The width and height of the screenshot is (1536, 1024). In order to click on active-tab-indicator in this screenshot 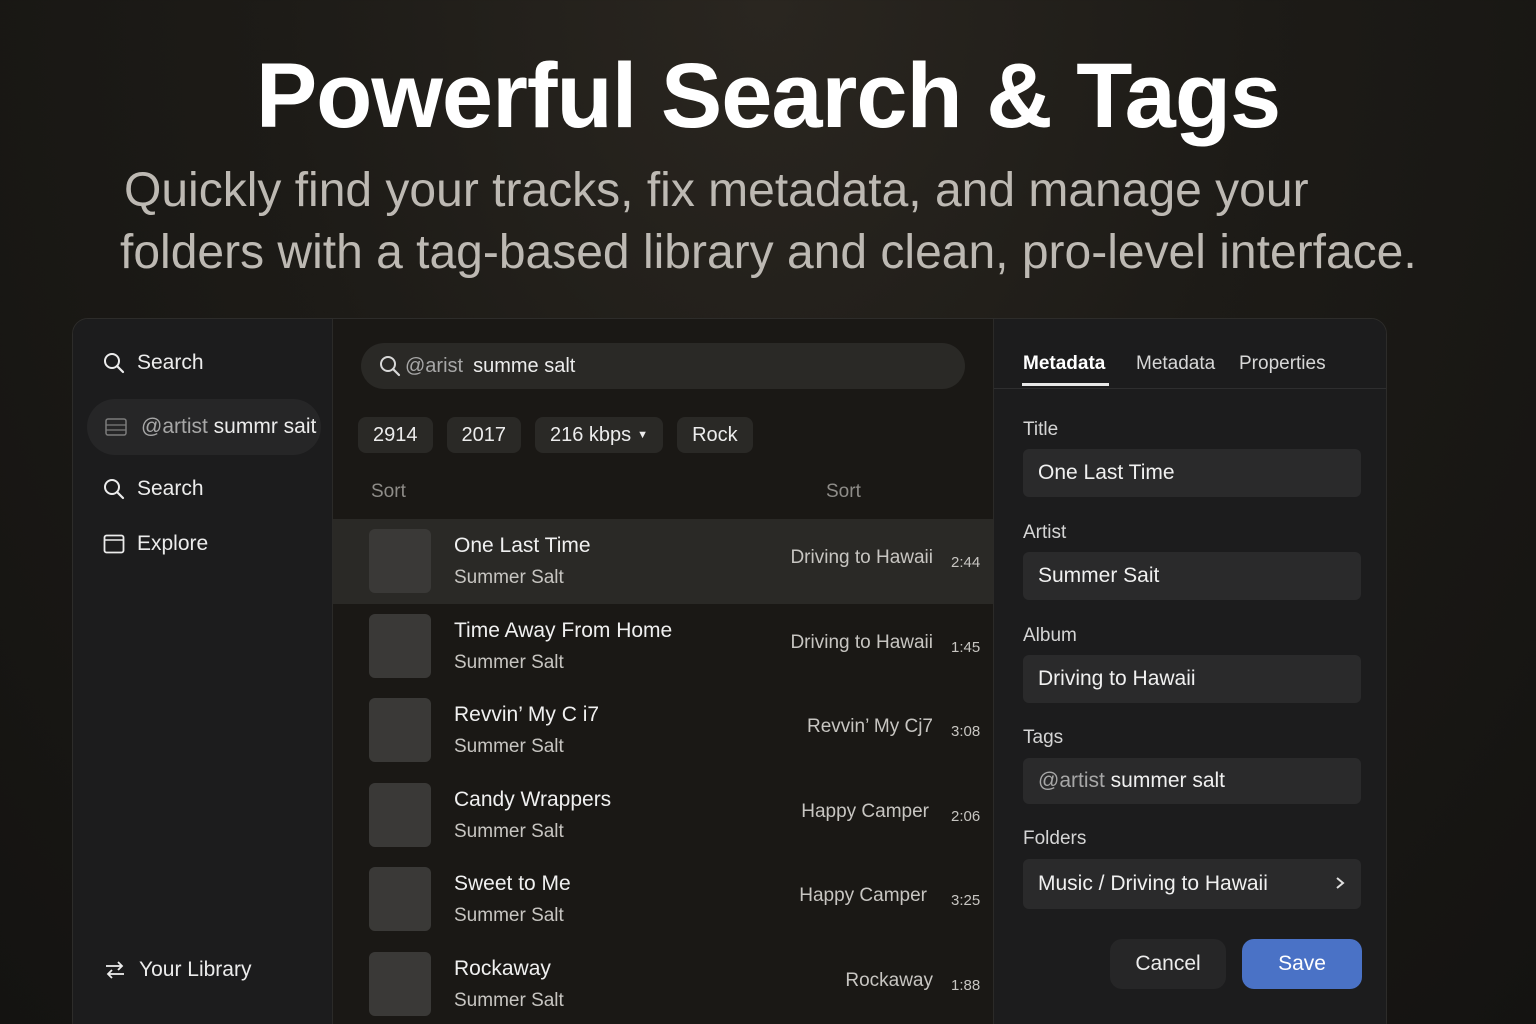, I will do `click(1065, 384)`.